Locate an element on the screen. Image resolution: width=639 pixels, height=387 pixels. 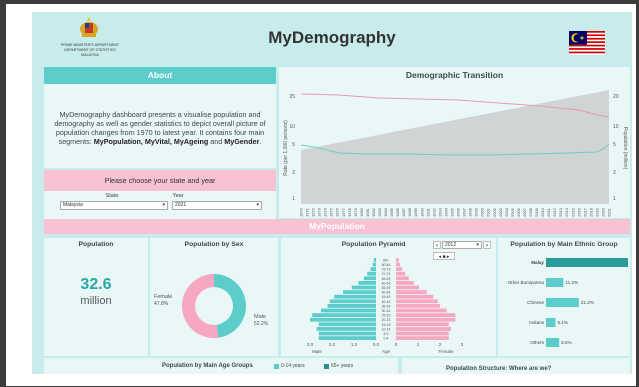
filter-heading: Please choose your state and year is located at coordinates (160, 180).